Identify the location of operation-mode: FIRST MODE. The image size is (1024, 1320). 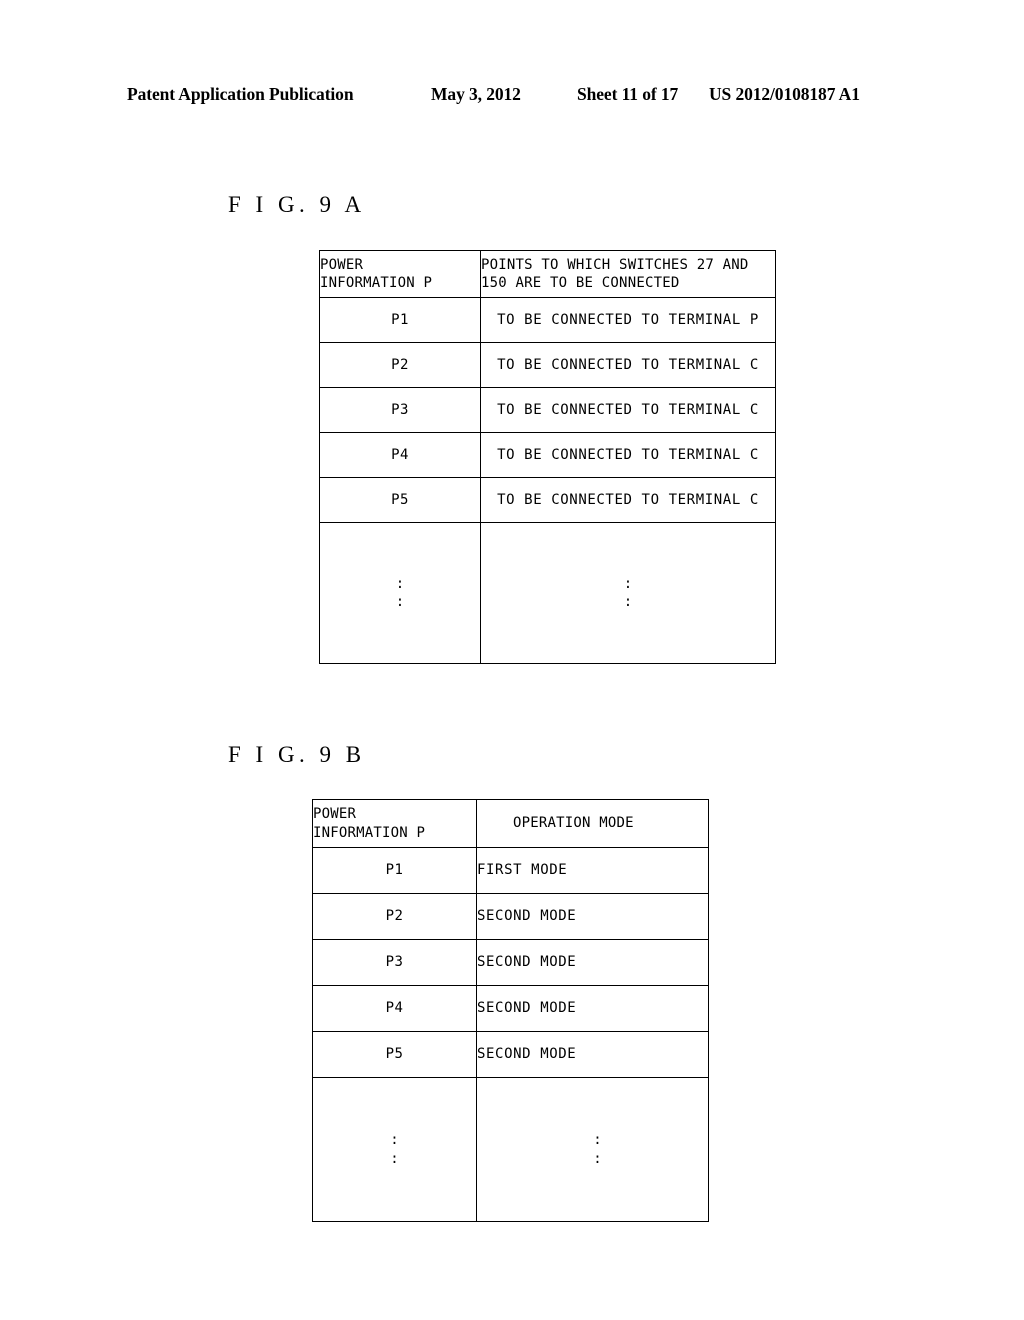
(592, 870).